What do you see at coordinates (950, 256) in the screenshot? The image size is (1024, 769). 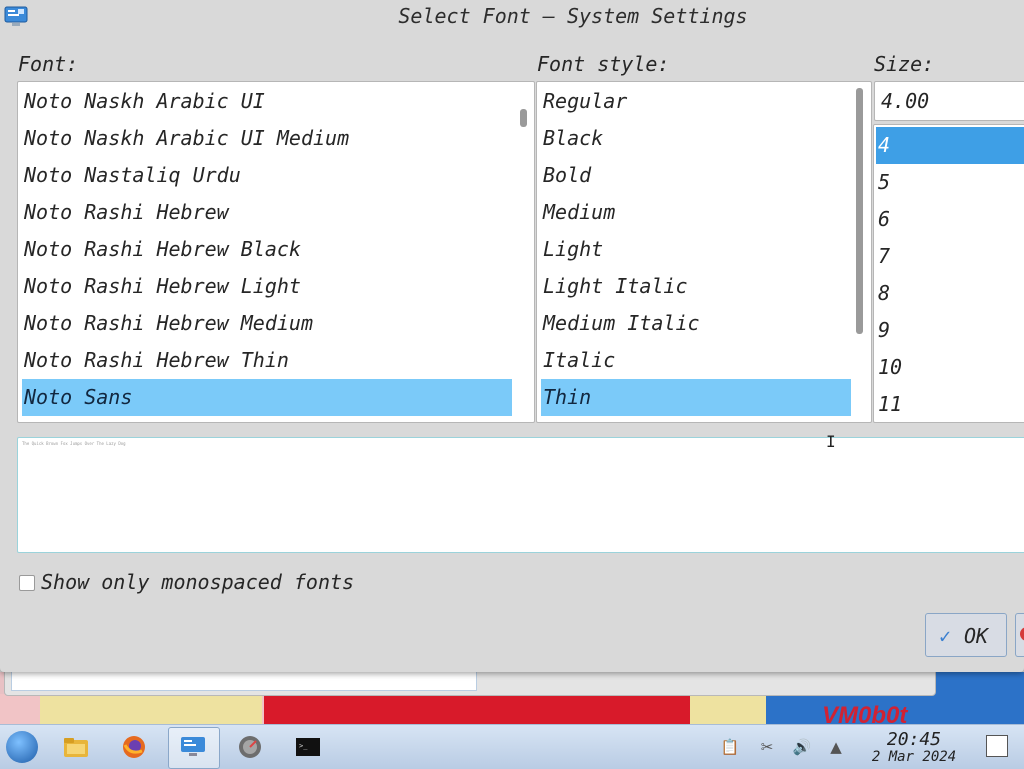 I see `size-list-item: 7` at bounding box center [950, 256].